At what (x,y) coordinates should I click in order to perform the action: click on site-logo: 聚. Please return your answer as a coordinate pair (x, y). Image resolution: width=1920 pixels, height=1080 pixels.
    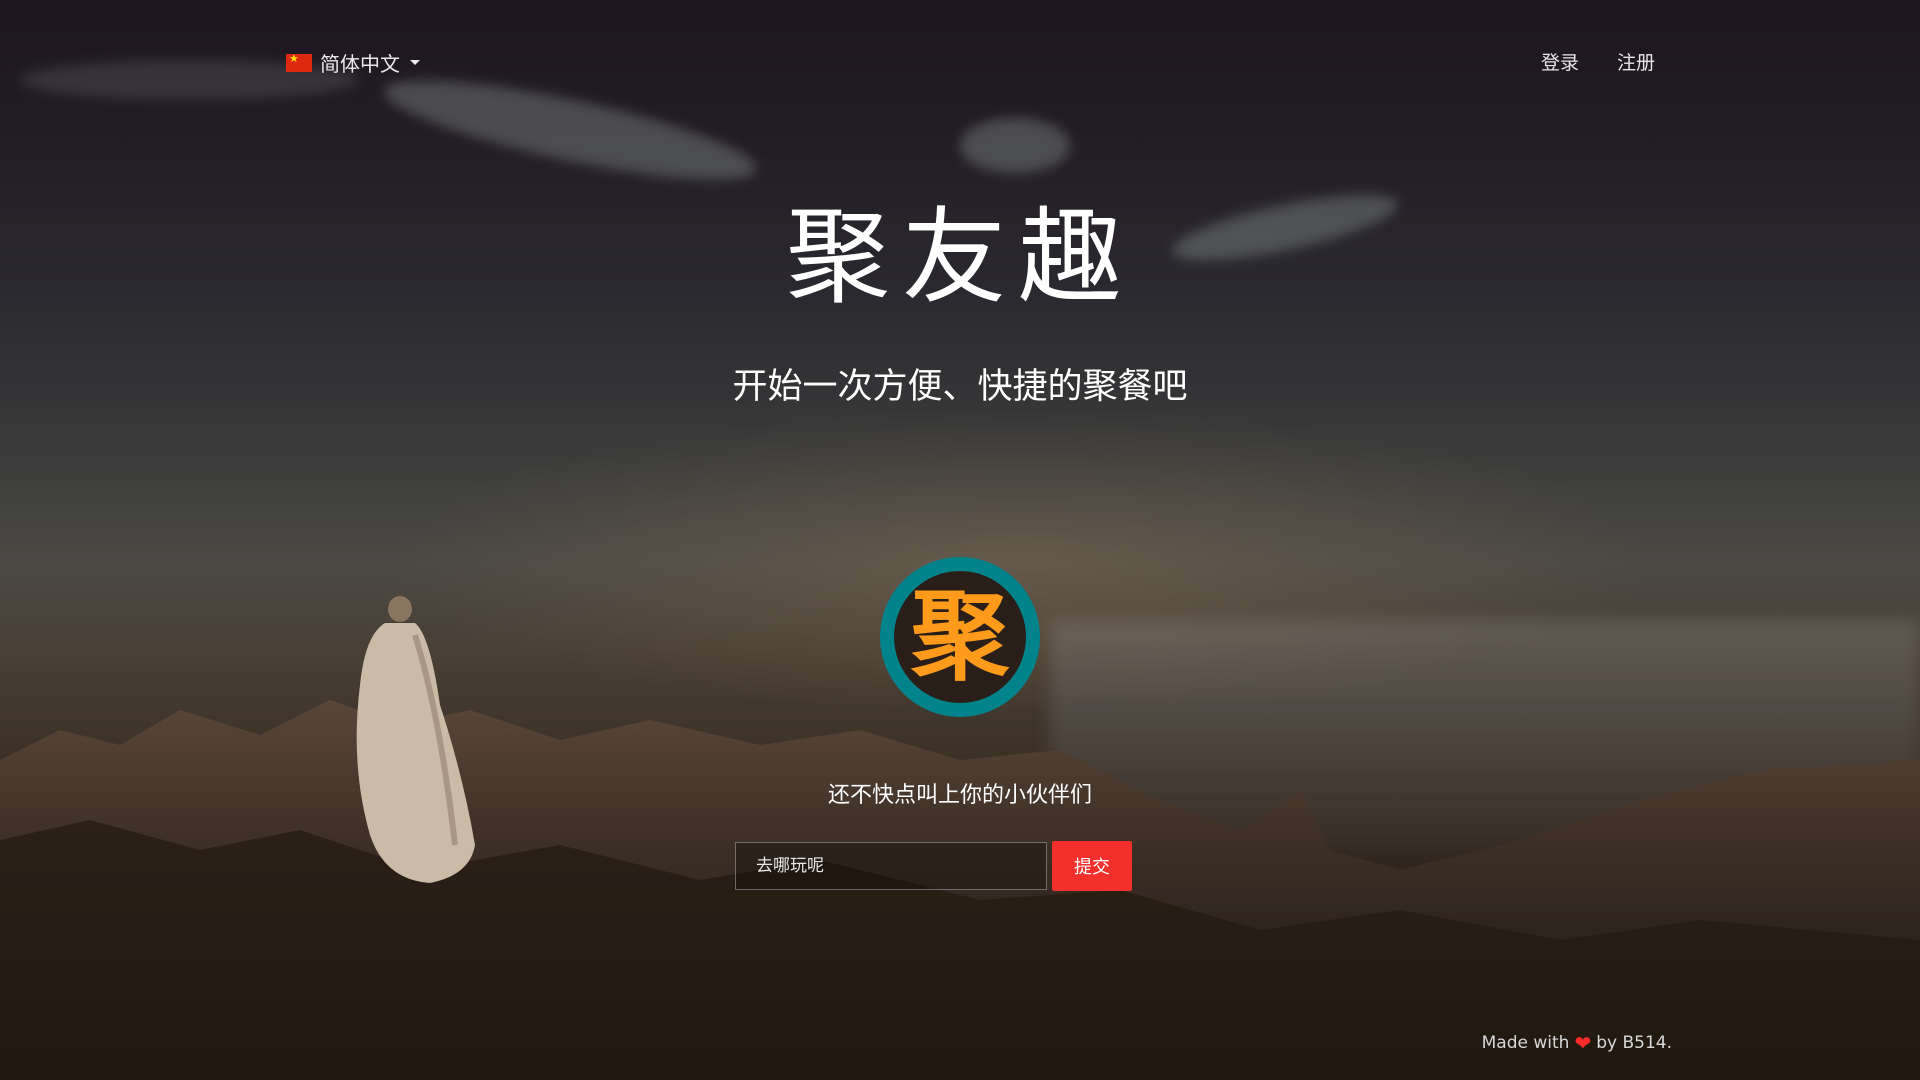
    Looking at the image, I should click on (960, 637).